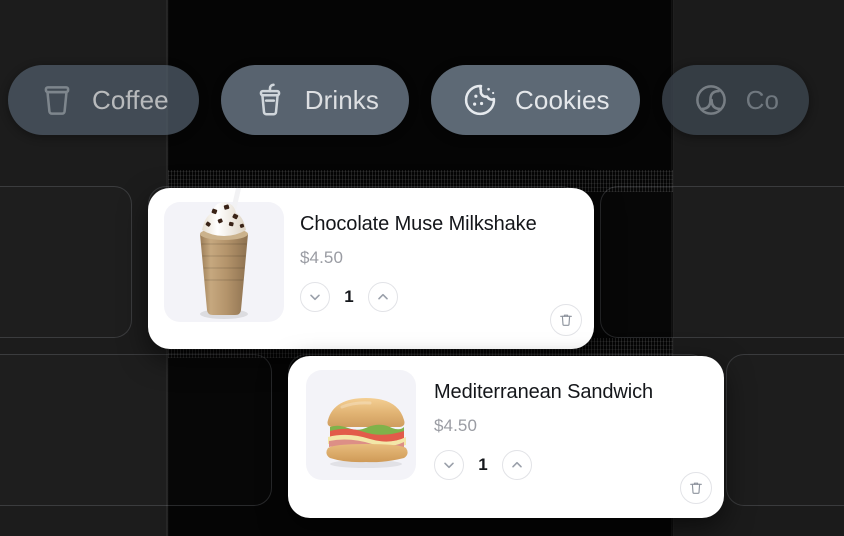 Image resolution: width=844 pixels, height=536 pixels. Describe the element at coordinates (367, 433) in the screenshot. I see `sandwich-image` at that location.